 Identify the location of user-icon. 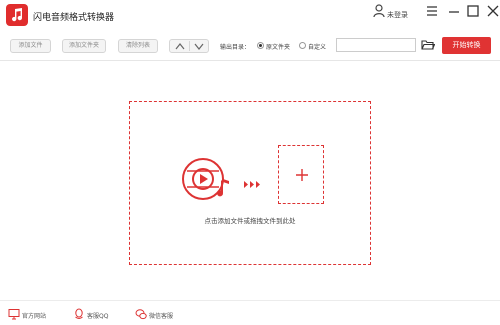
(379, 11).